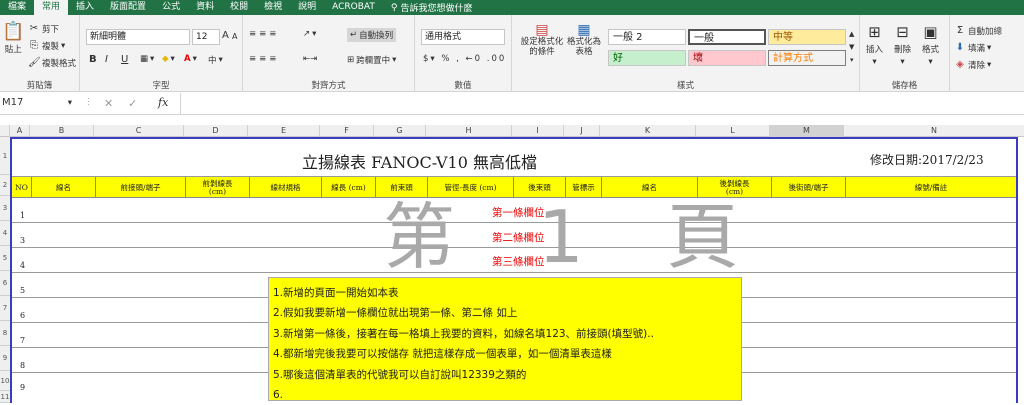 Image resolution: width=1024 pixels, height=405 pixels. I want to click on formula-bar: M17 ▾ ⋮ ✕ ✓ fx, so click(512, 104).